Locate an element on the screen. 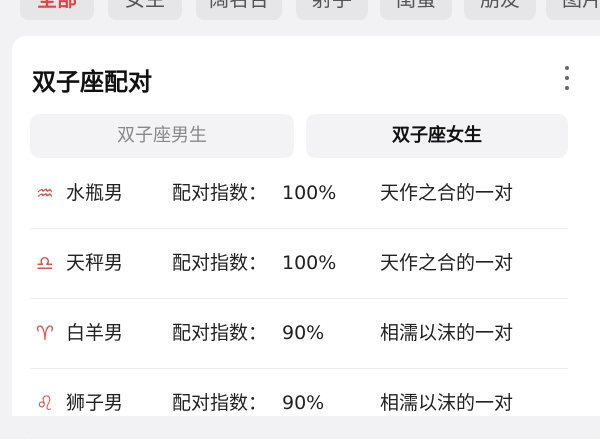 The image size is (600, 439). card-title: 双子座配对 is located at coordinates (92, 82).